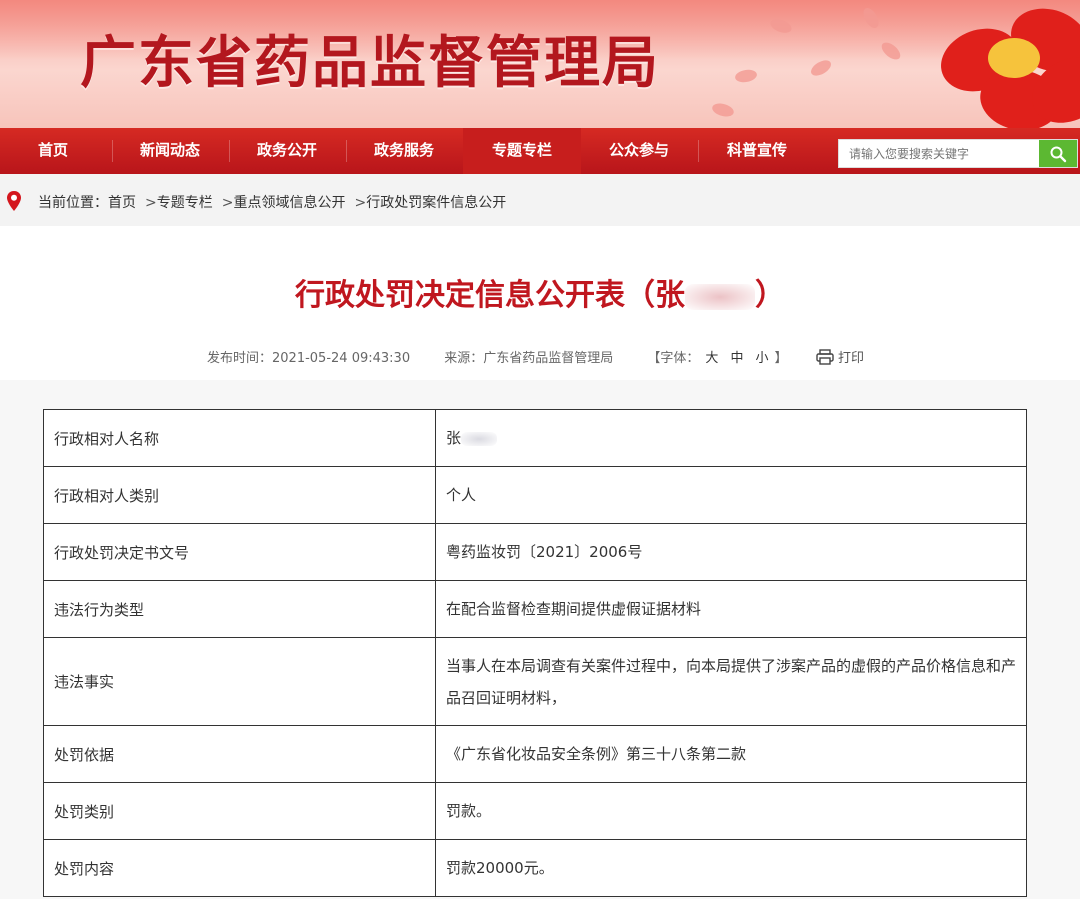 The height and width of the screenshot is (899, 1080). What do you see at coordinates (731, 552) in the screenshot?
I see `row-value: 粤药监妆罚〔2021〕2006号` at bounding box center [731, 552].